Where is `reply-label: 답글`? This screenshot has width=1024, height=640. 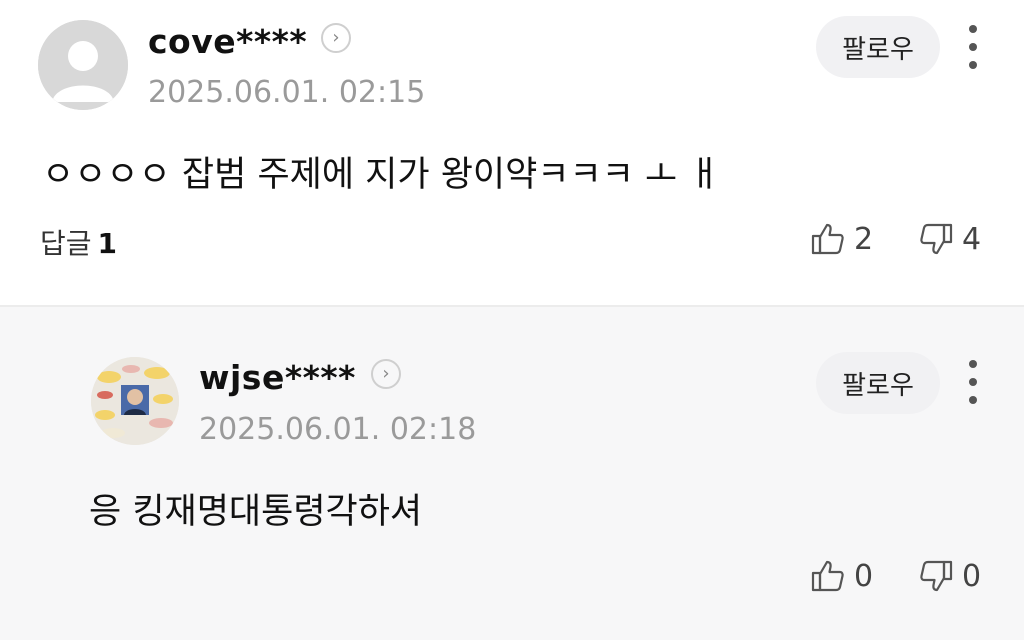
reply-label: 답글 is located at coordinates (66, 243).